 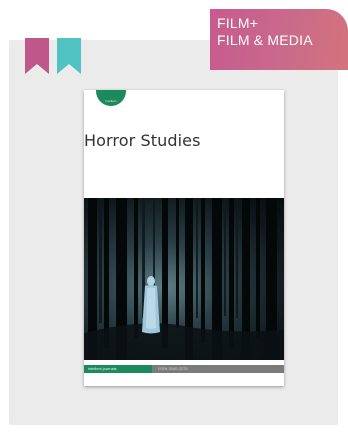 What do you see at coordinates (37, 56) in the screenshot?
I see `bookmark-pink-icon` at bounding box center [37, 56].